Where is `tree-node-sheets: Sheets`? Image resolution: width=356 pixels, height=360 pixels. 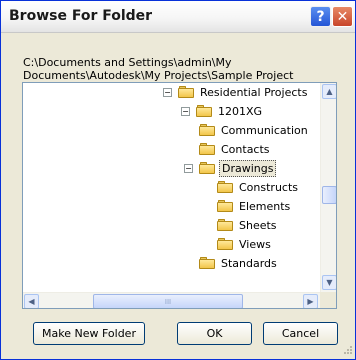
tree-node-sheets: Sheets is located at coordinates (248, 225).